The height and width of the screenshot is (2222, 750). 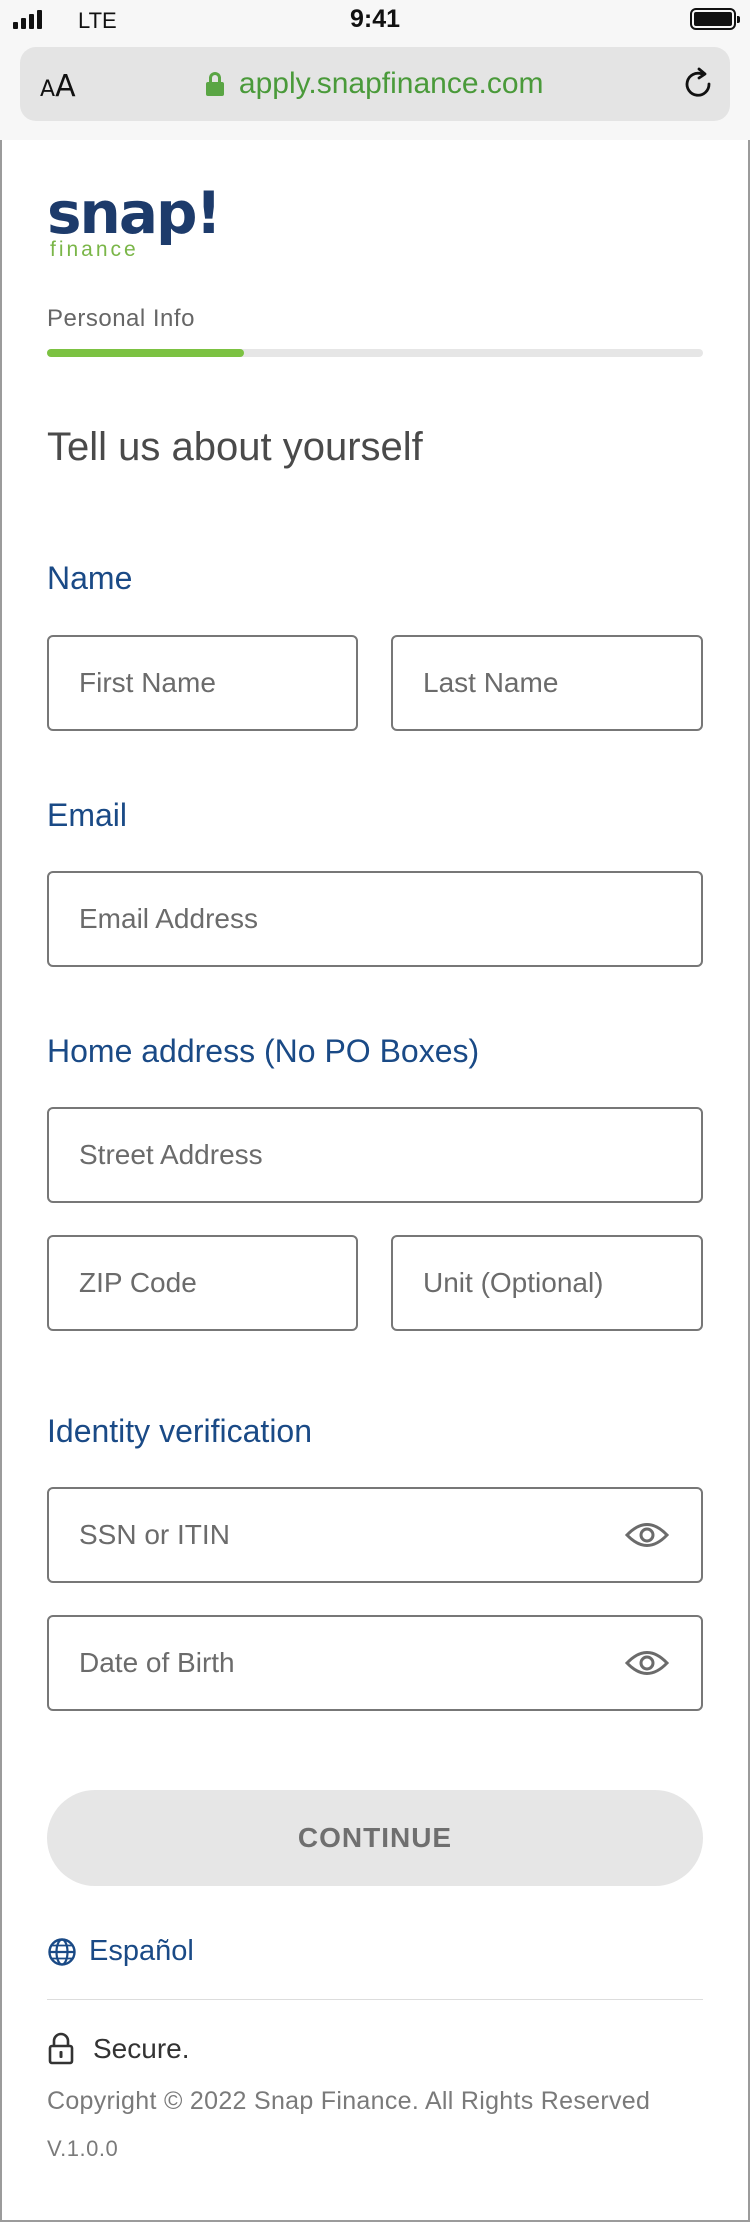 I want to click on snap-finance-logo: snap! finance, so click(x=134, y=220).